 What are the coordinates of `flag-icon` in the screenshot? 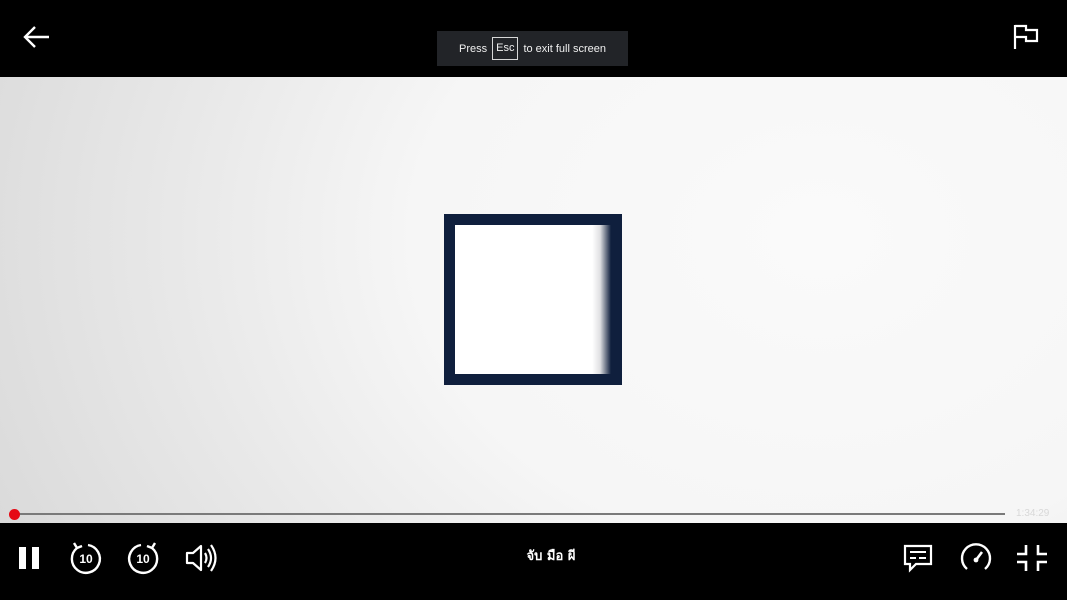 It's located at (1026, 36).